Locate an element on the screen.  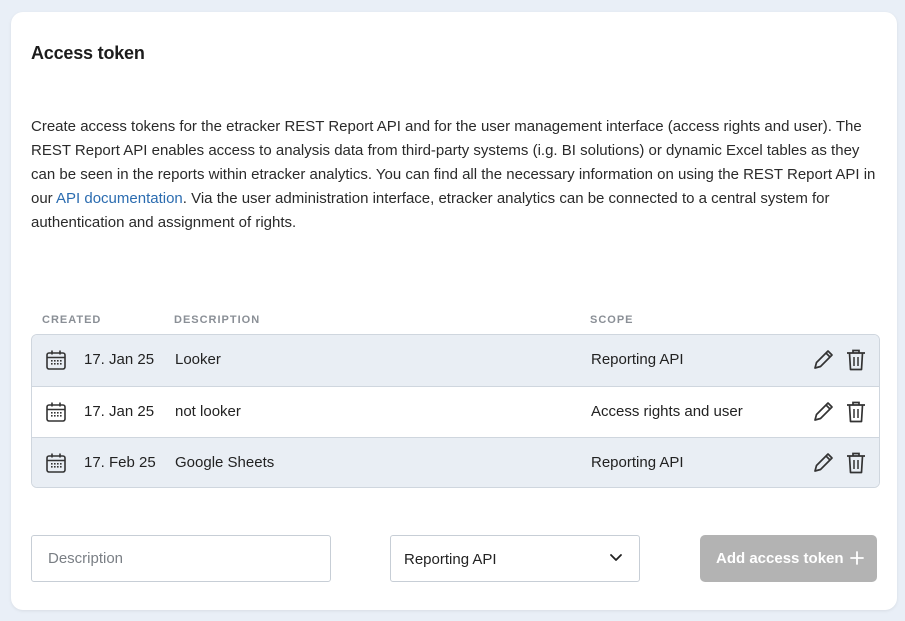
column-header-description: DESCRIPTION is located at coordinates (217, 320).